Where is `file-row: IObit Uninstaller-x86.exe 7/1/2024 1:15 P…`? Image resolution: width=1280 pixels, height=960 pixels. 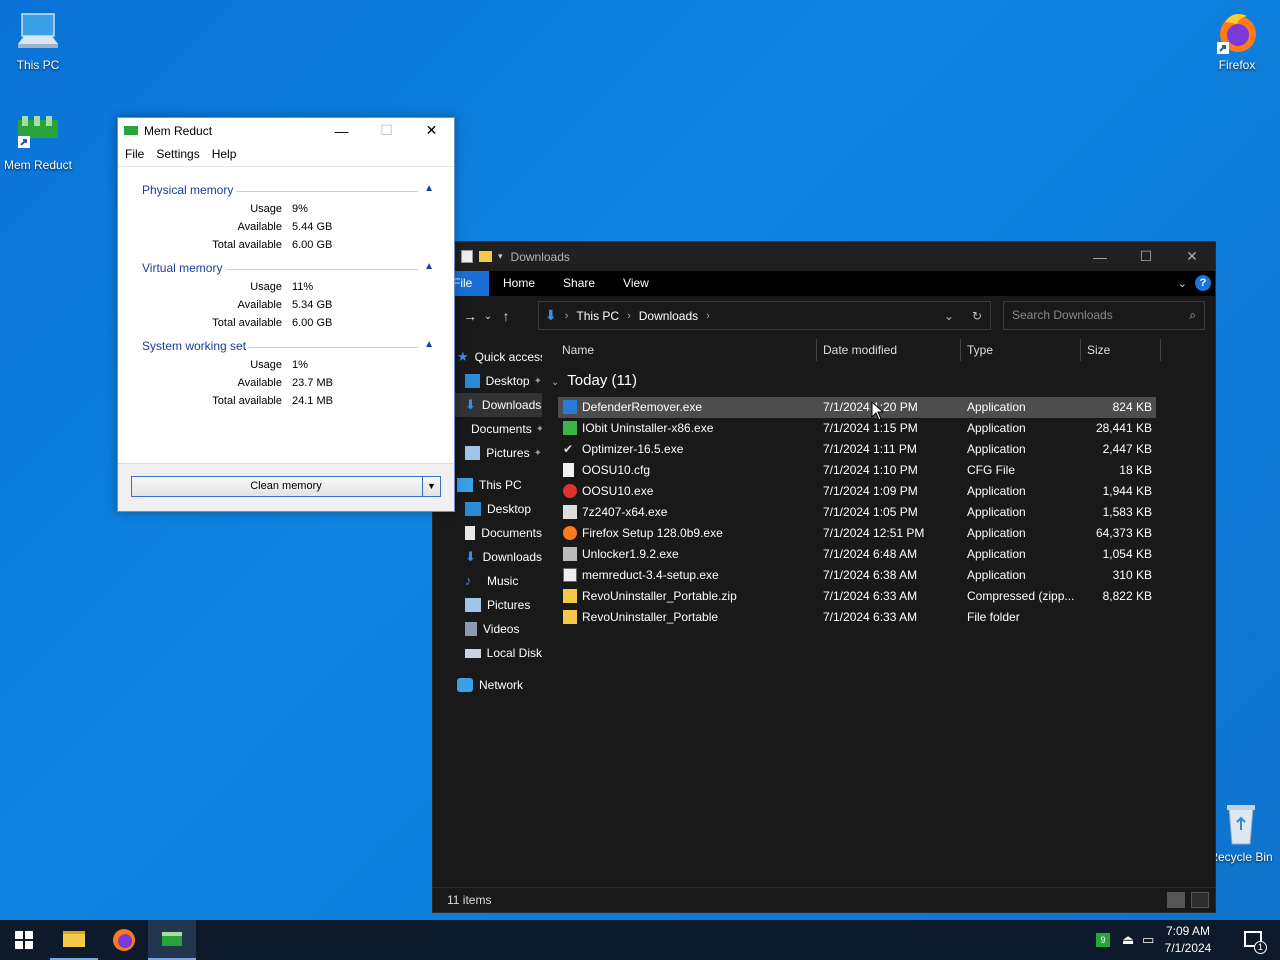
file-row: IObit Uninstaller-x86.exe 7/1/2024 1:15 P… is located at coordinates (857, 428).